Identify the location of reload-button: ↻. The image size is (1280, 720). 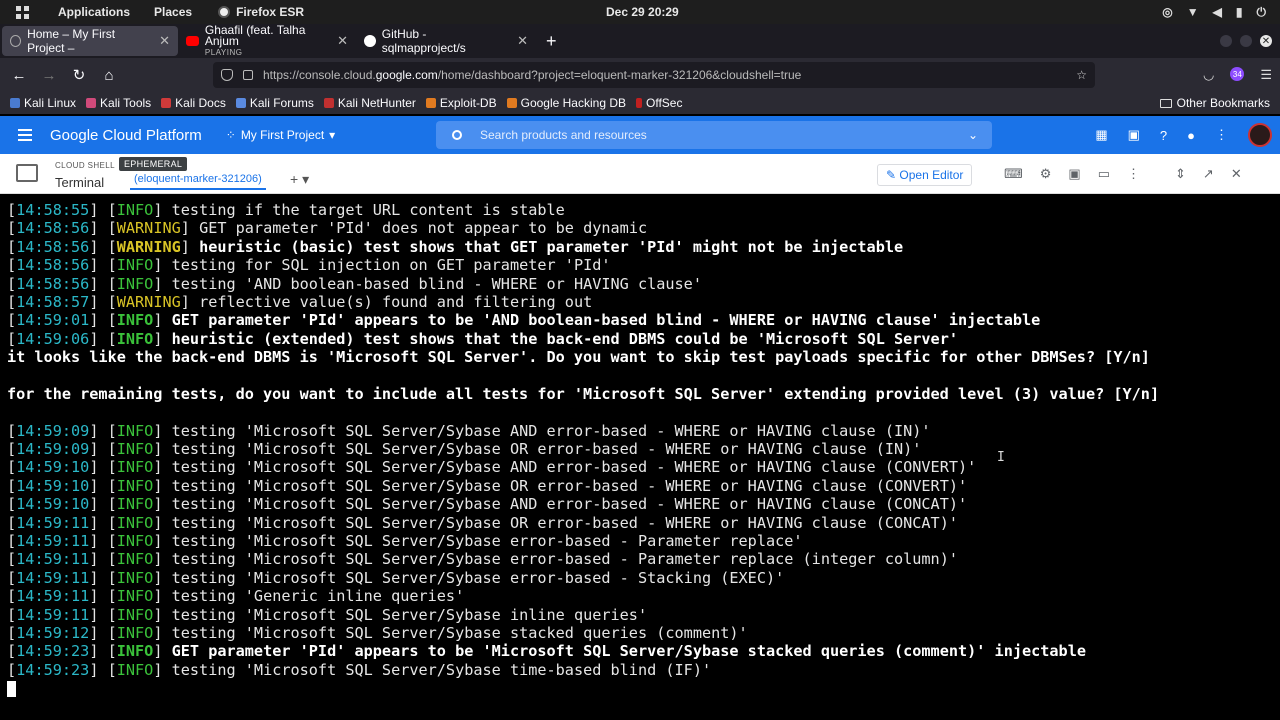
(79, 75).